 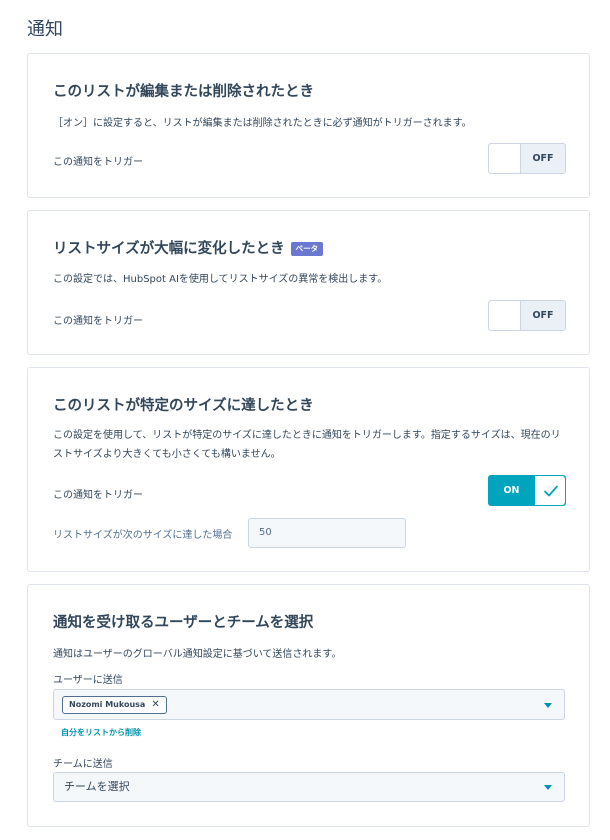 What do you see at coordinates (155, 704) in the screenshot?
I see `close-icon: ✕` at bounding box center [155, 704].